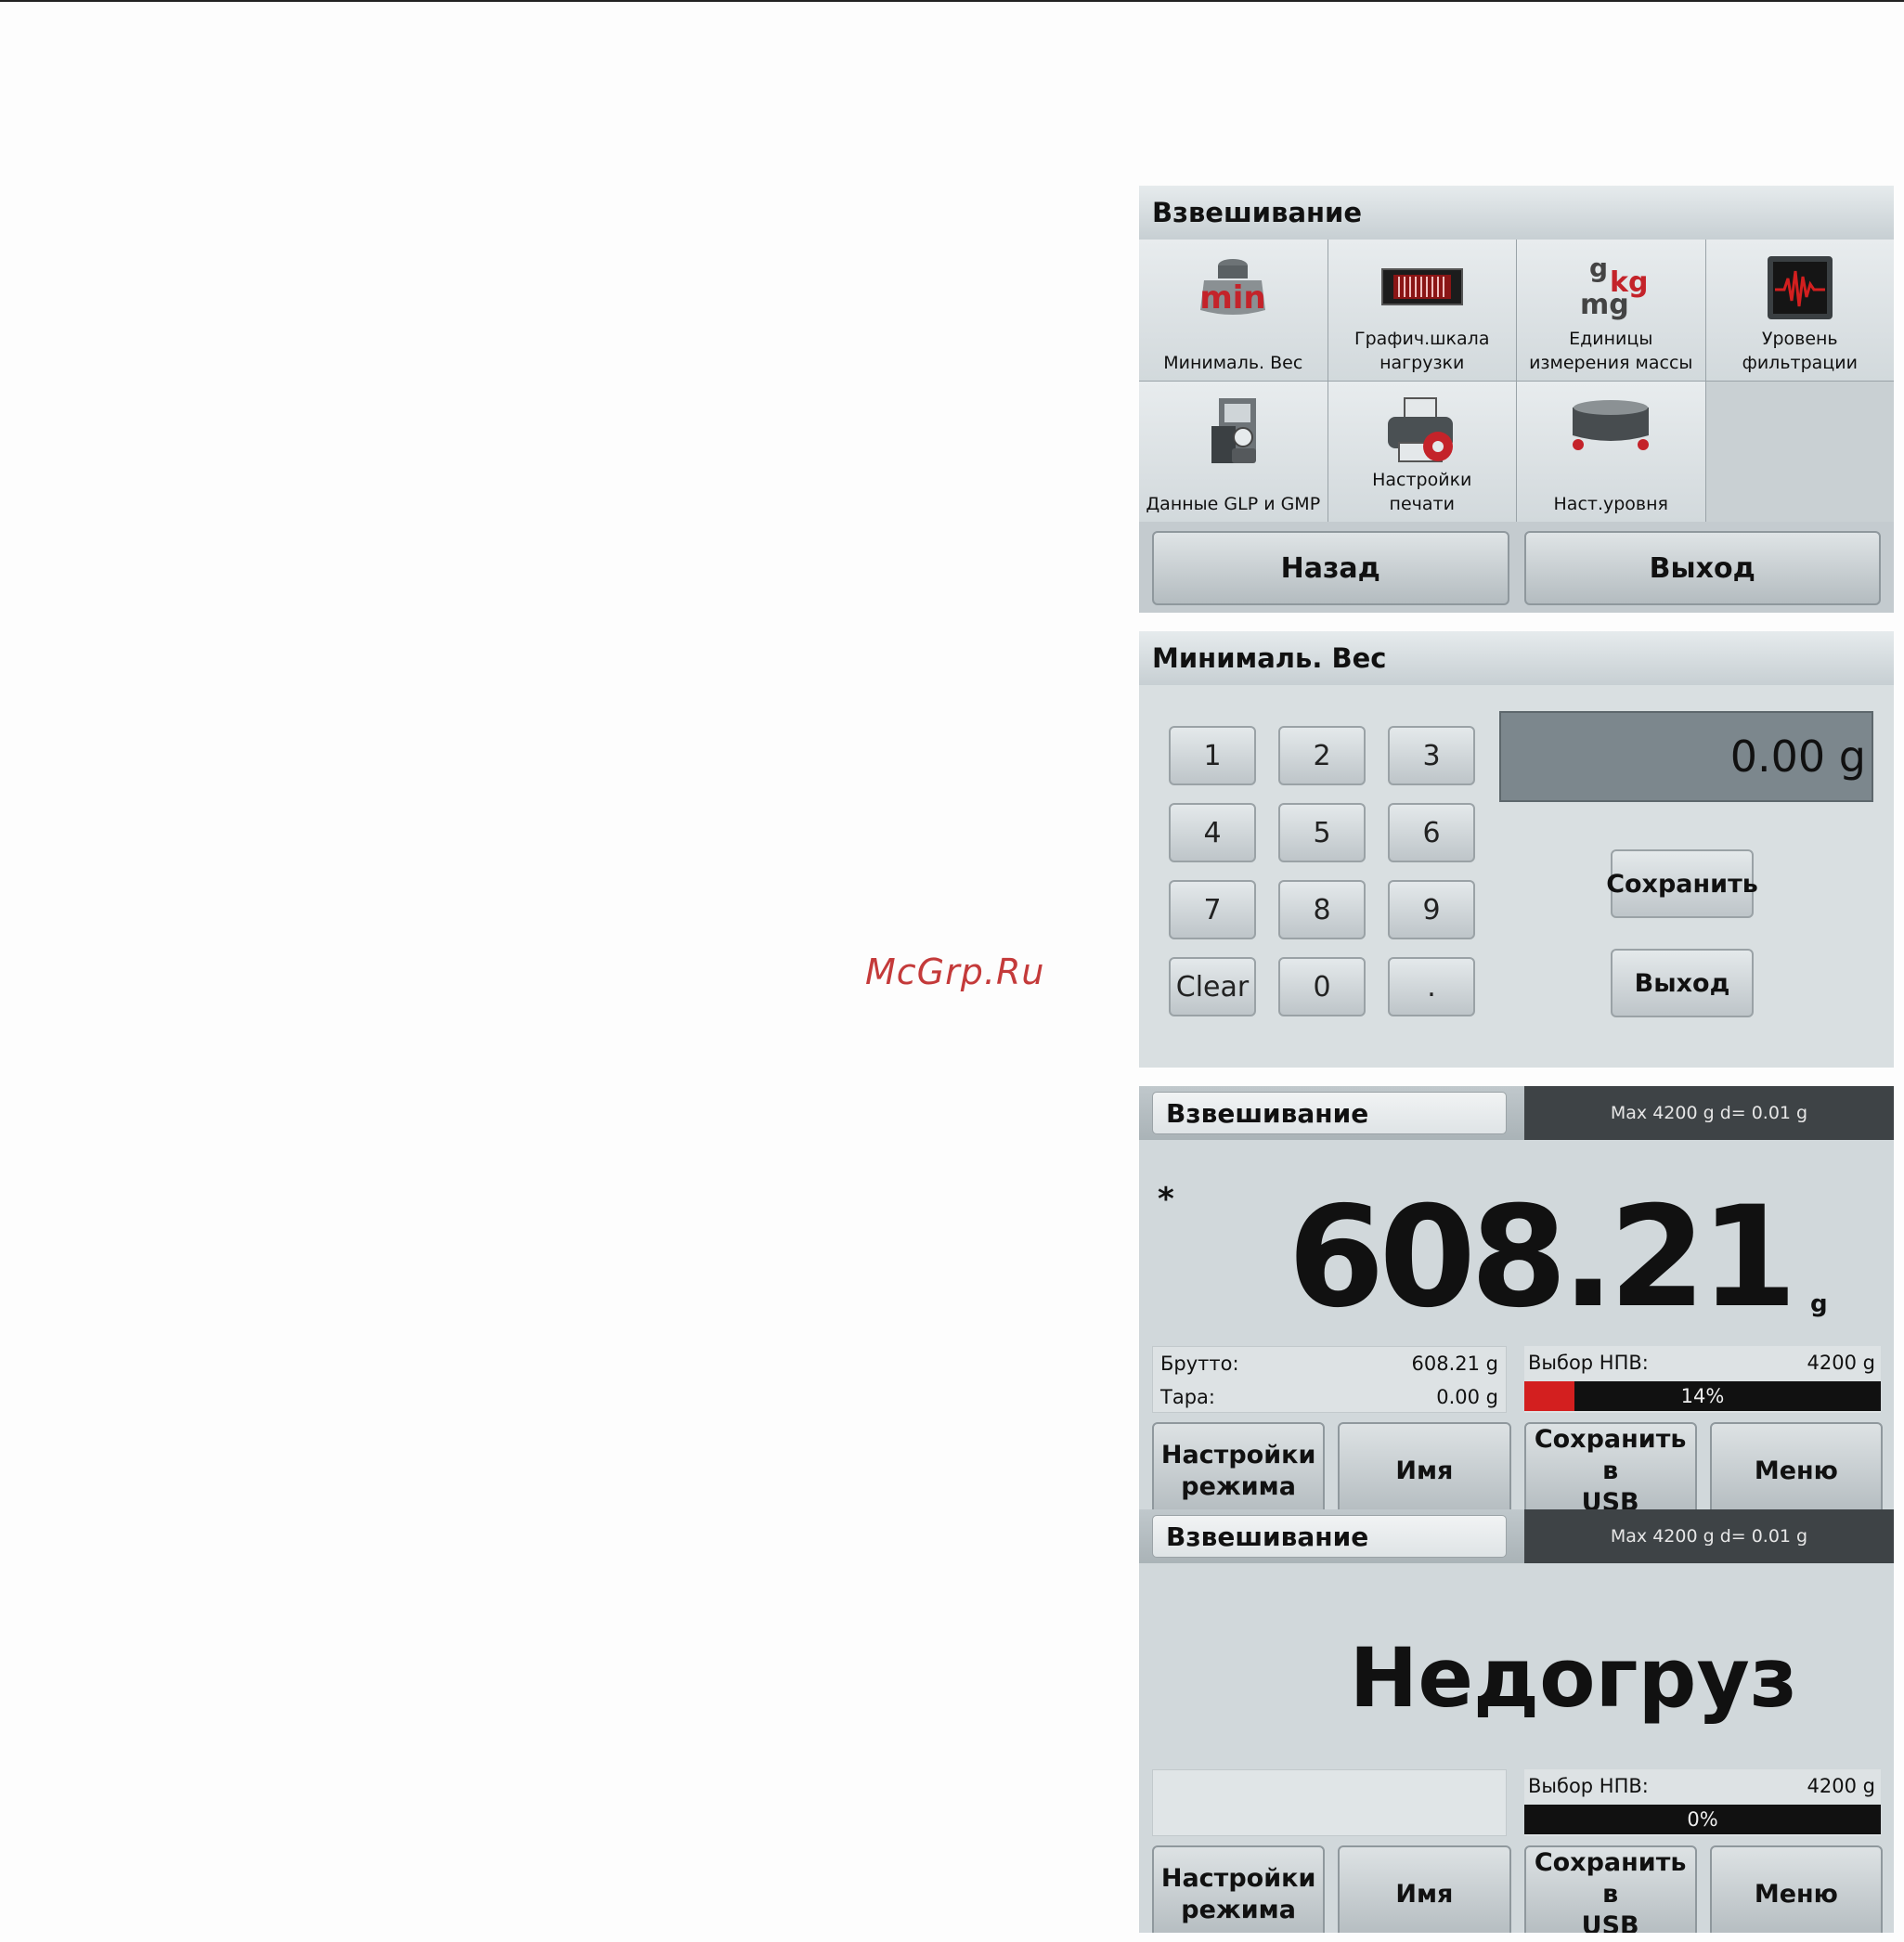 The height and width of the screenshot is (1942, 1904). What do you see at coordinates (1598, 268) in the screenshot?
I see `unit-g-text: g` at bounding box center [1598, 268].